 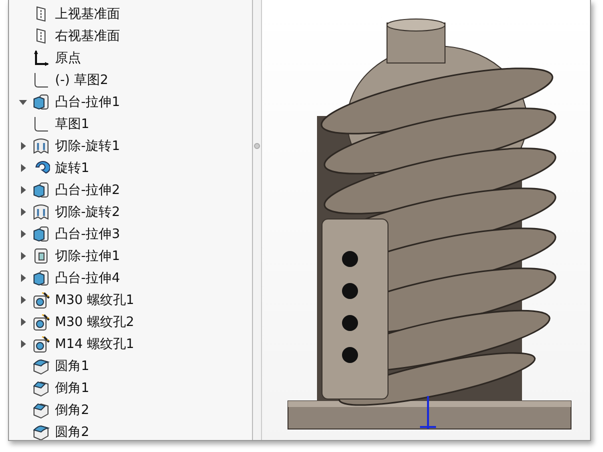 I want to click on feature-tree-item: 凸台-拉伸2, so click(x=87, y=190).